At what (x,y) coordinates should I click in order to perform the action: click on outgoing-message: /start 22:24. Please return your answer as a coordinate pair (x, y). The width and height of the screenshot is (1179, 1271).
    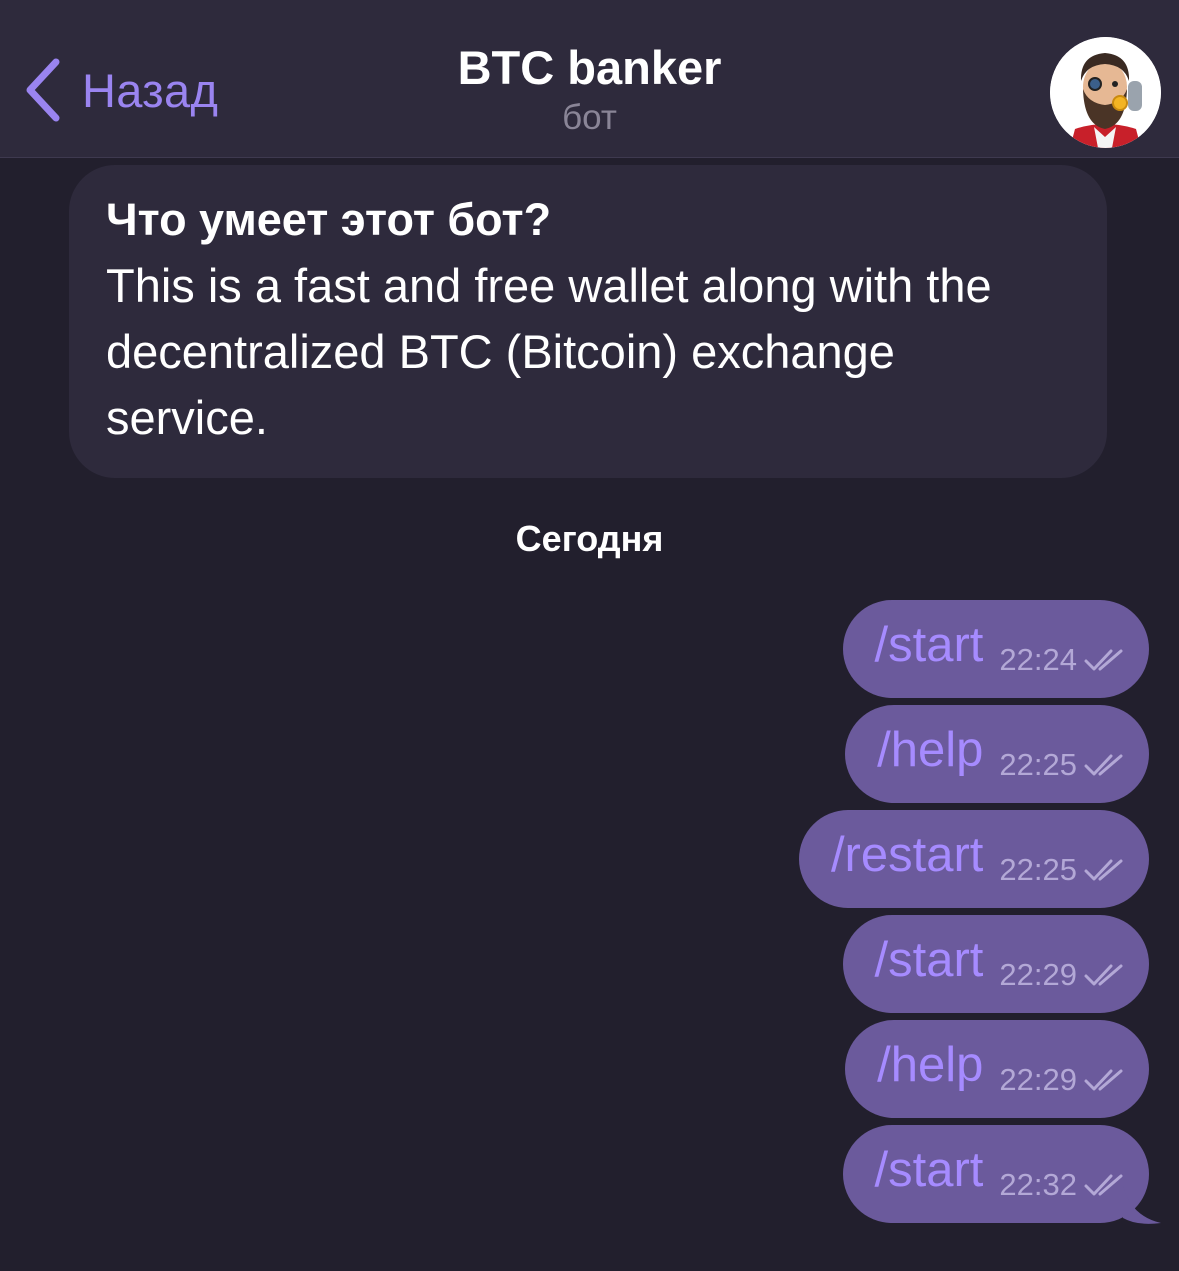
    Looking at the image, I should click on (995, 649).